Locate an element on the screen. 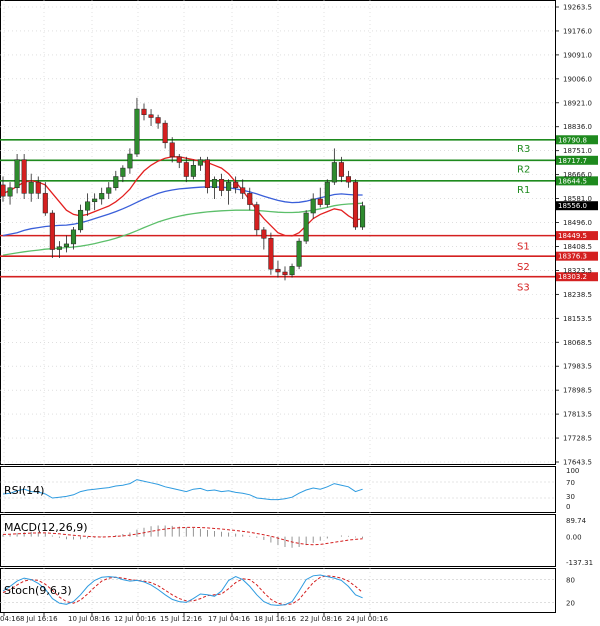 This screenshot has height=626, width=600. price-tick-label: 18751.0 is located at coordinates (577, 151).